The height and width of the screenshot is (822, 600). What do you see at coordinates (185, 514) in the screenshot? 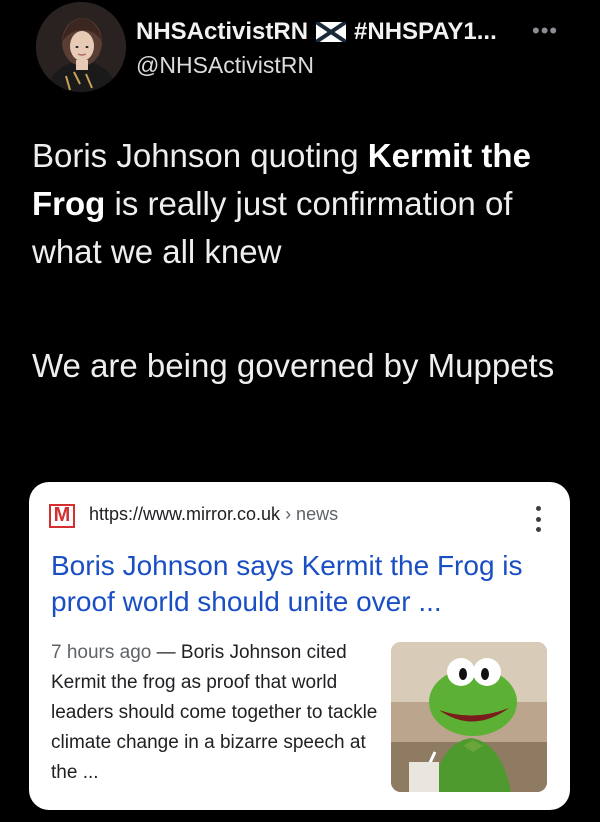
I see `url-domain: https://www.mirror.co.uk` at bounding box center [185, 514].